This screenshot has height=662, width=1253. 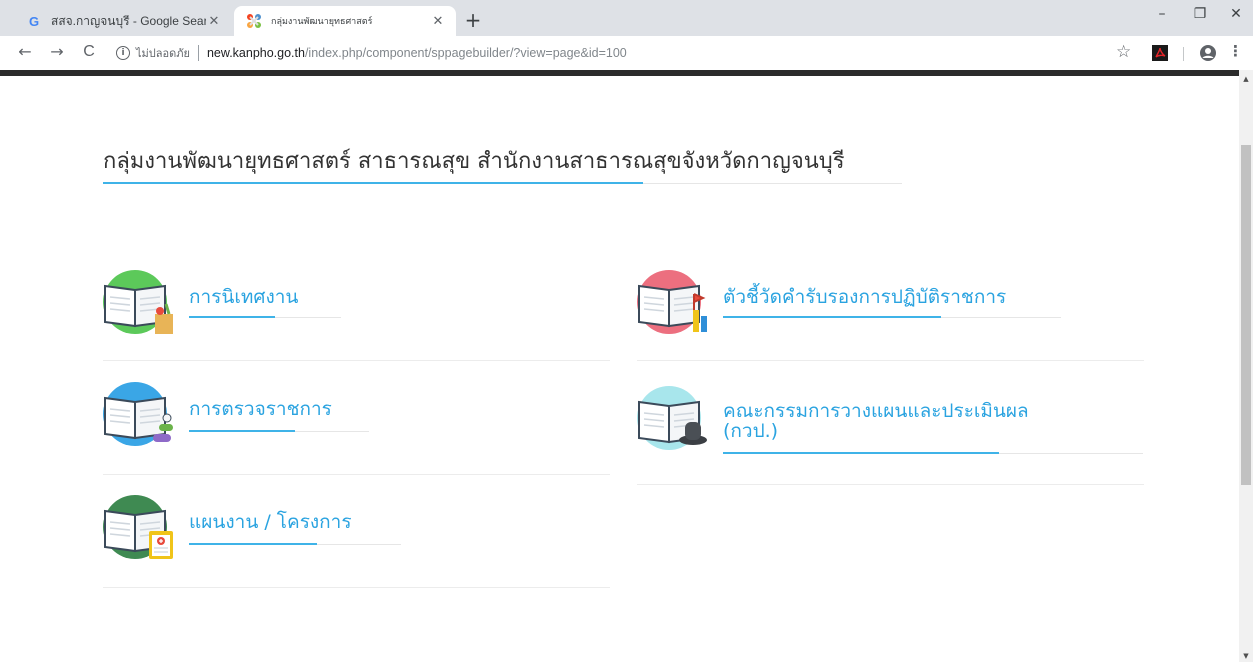 What do you see at coordinates (876, 411) in the screenshot?
I see `item-label-line1: คณะกรรมการวางแผนและประเมินผล` at bounding box center [876, 411].